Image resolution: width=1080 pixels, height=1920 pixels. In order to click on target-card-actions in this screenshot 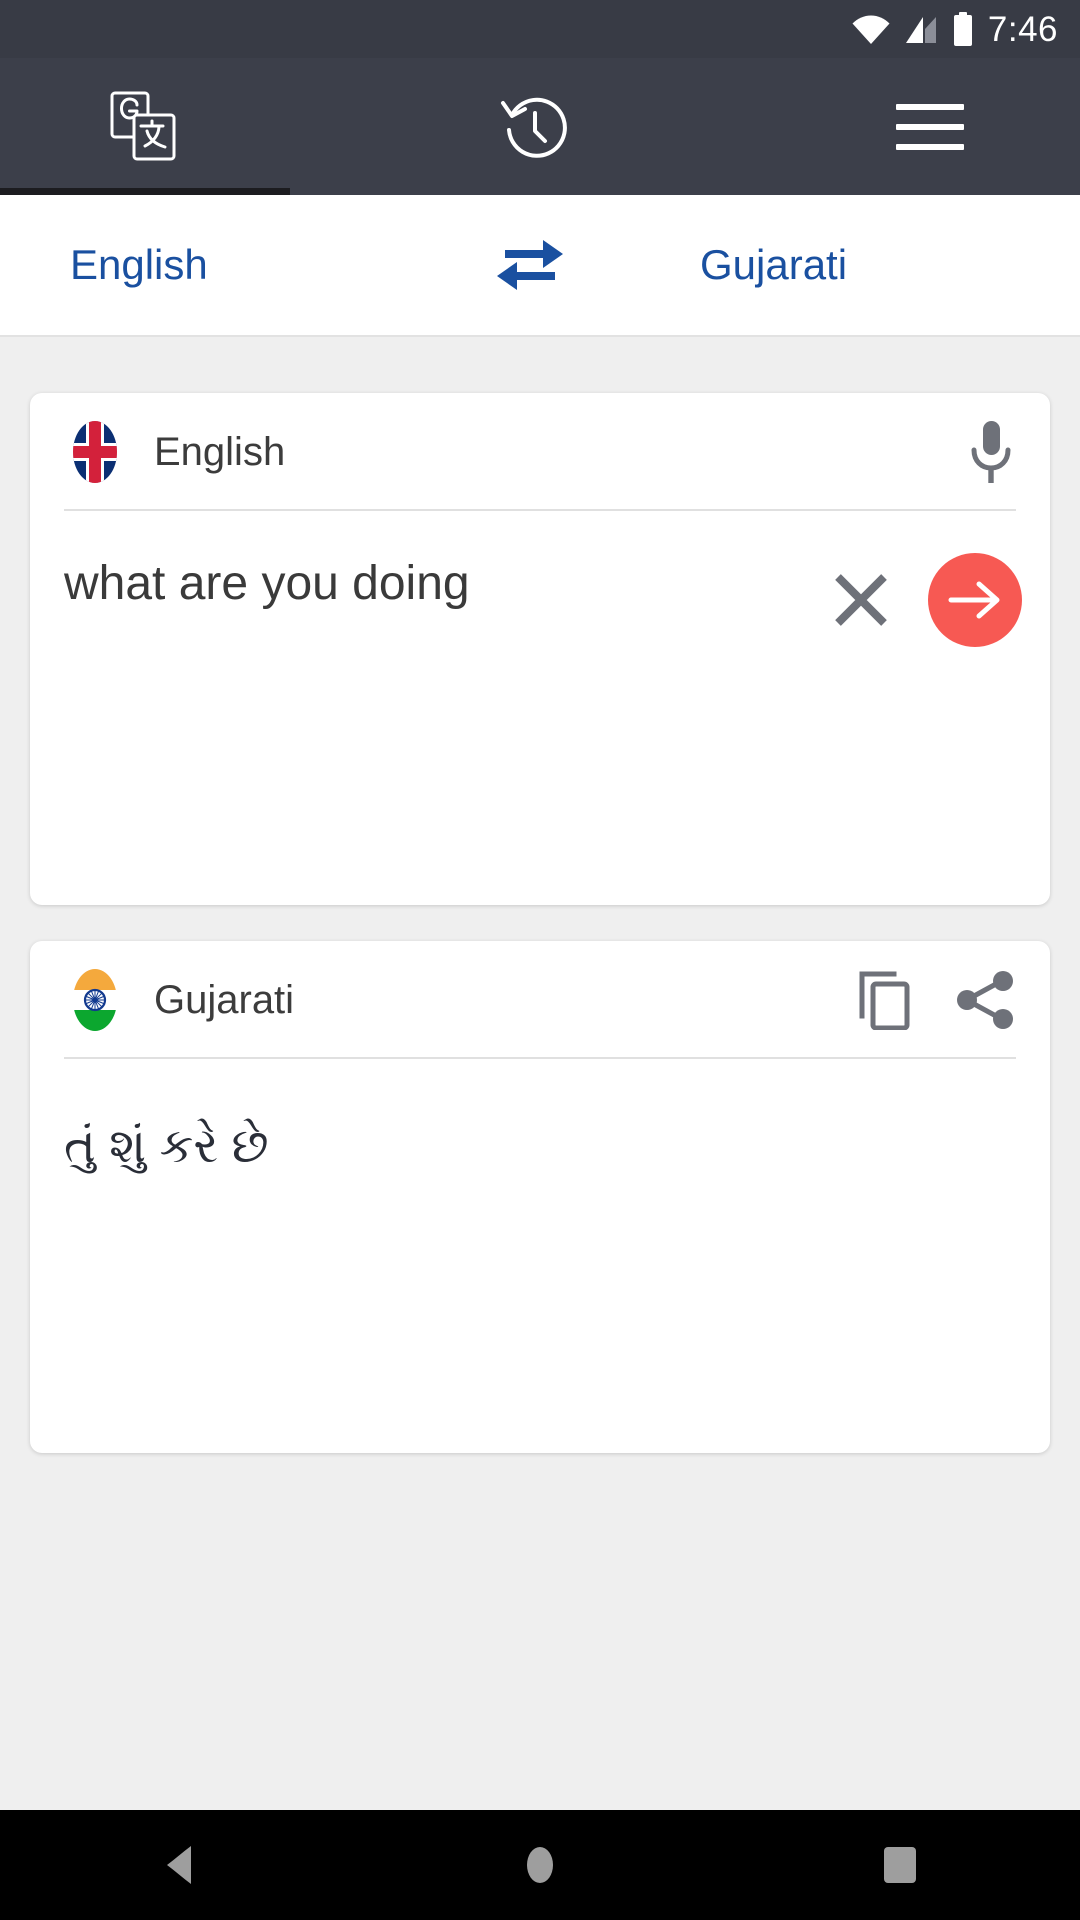, I will do `click(936, 1000)`.